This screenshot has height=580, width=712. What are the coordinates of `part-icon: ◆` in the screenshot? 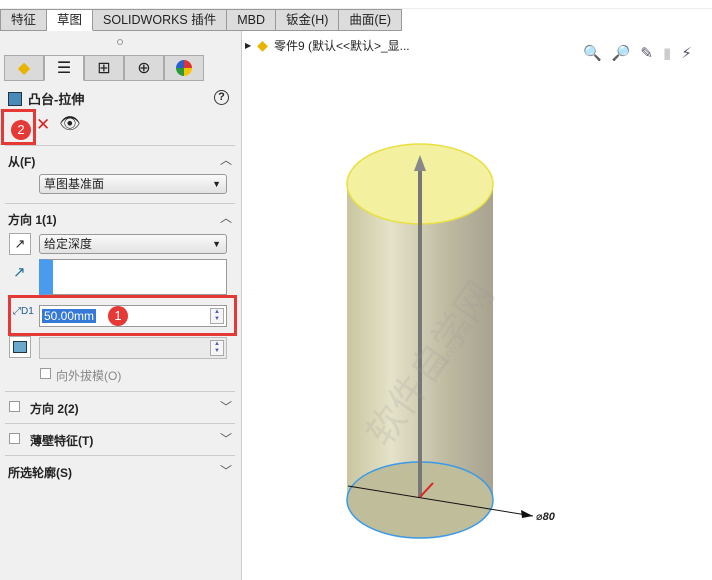 It's located at (24, 68).